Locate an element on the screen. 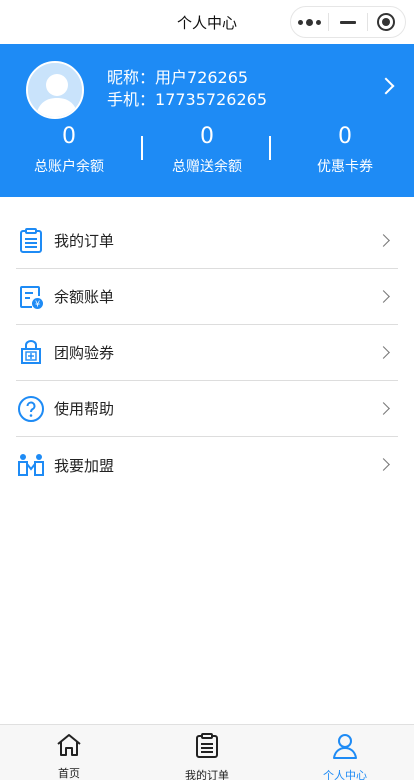 This screenshot has width=414, height=780. tab-home: 首页 is located at coordinates (69, 752).